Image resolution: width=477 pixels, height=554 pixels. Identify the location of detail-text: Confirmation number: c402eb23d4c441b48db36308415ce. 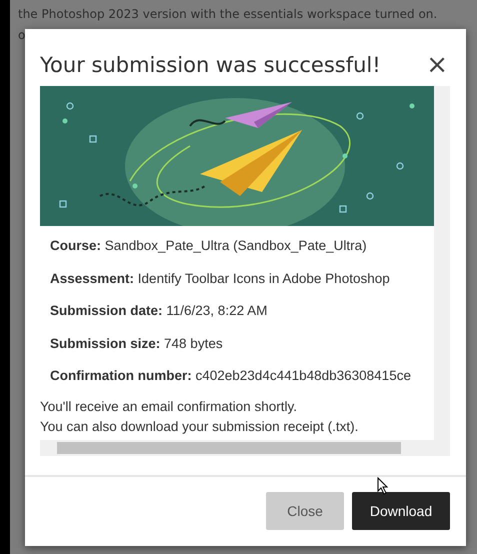
(231, 376).